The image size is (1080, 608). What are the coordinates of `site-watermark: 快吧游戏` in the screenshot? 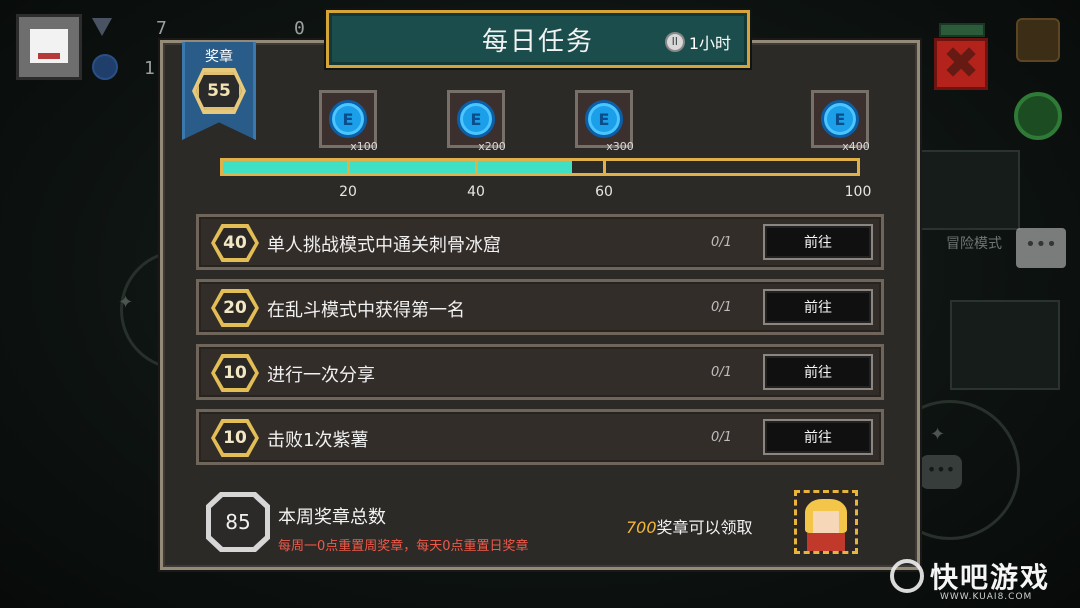 It's located at (970, 576).